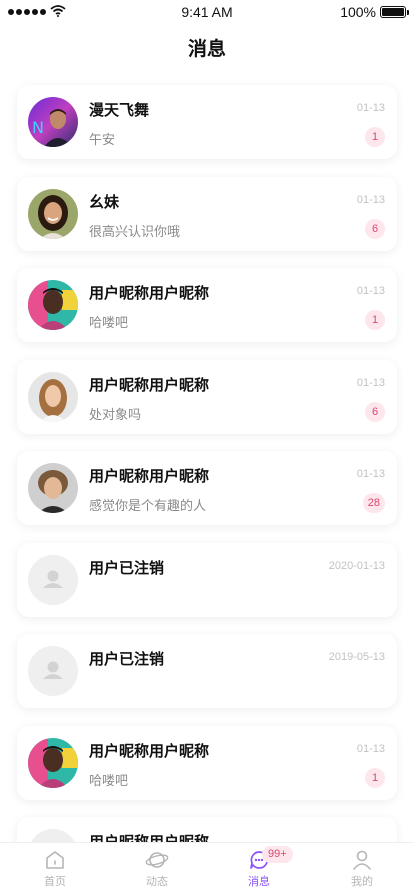 This screenshot has width=414, height=896. Describe the element at coordinates (157, 872) in the screenshot. I see `tab-moments: 动态` at that location.